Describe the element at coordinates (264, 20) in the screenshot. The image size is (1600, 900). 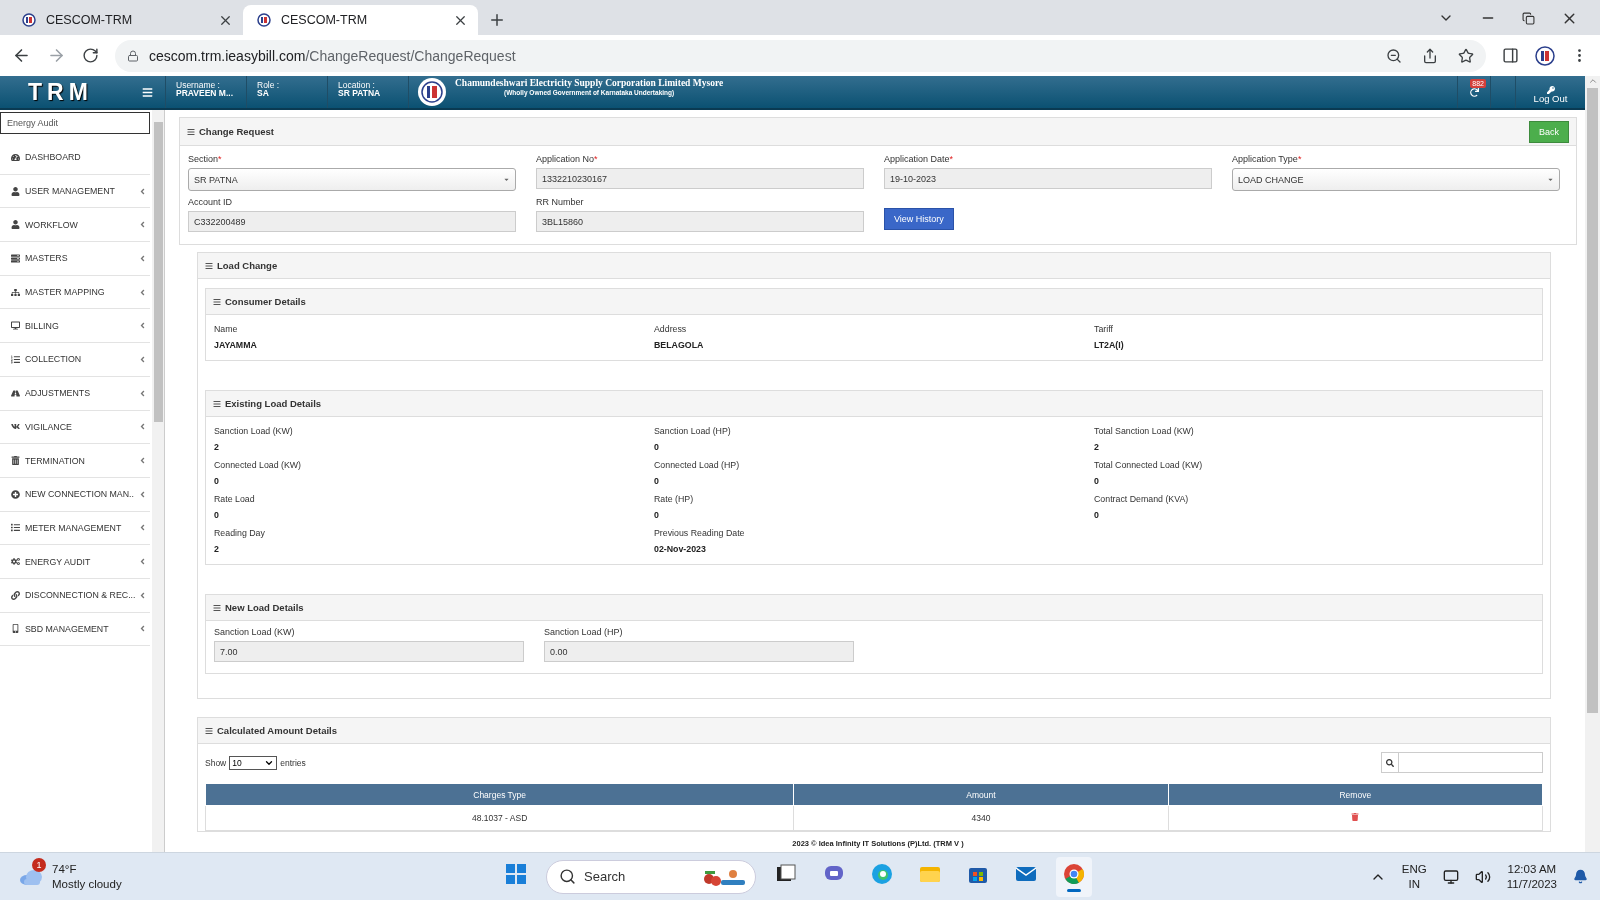
I see `site-favicon-icon` at that location.